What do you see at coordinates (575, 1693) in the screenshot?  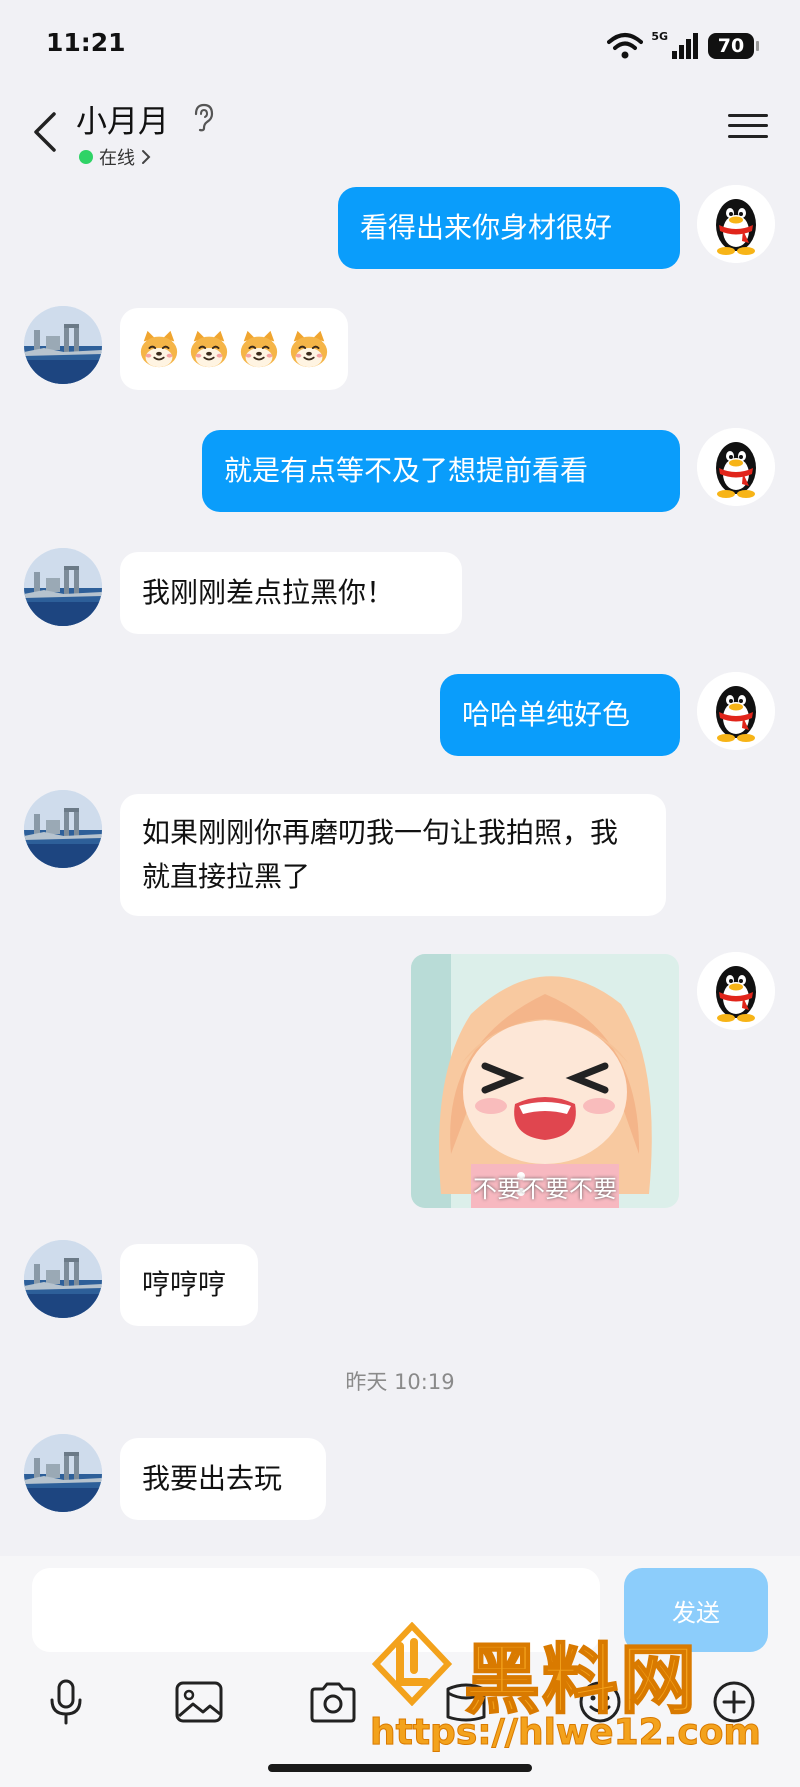 I see `watermark: 黑料网 https://hlwe12.com` at bounding box center [575, 1693].